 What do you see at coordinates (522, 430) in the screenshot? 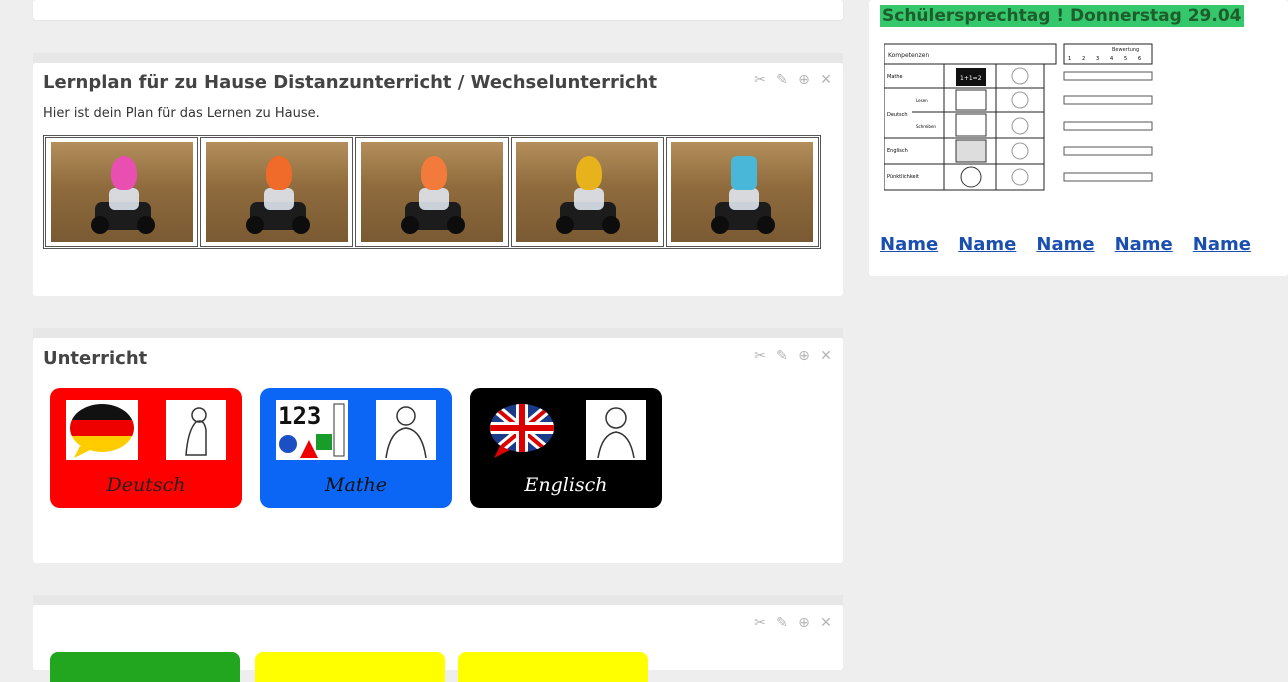
I see `uk-flag-icon` at bounding box center [522, 430].